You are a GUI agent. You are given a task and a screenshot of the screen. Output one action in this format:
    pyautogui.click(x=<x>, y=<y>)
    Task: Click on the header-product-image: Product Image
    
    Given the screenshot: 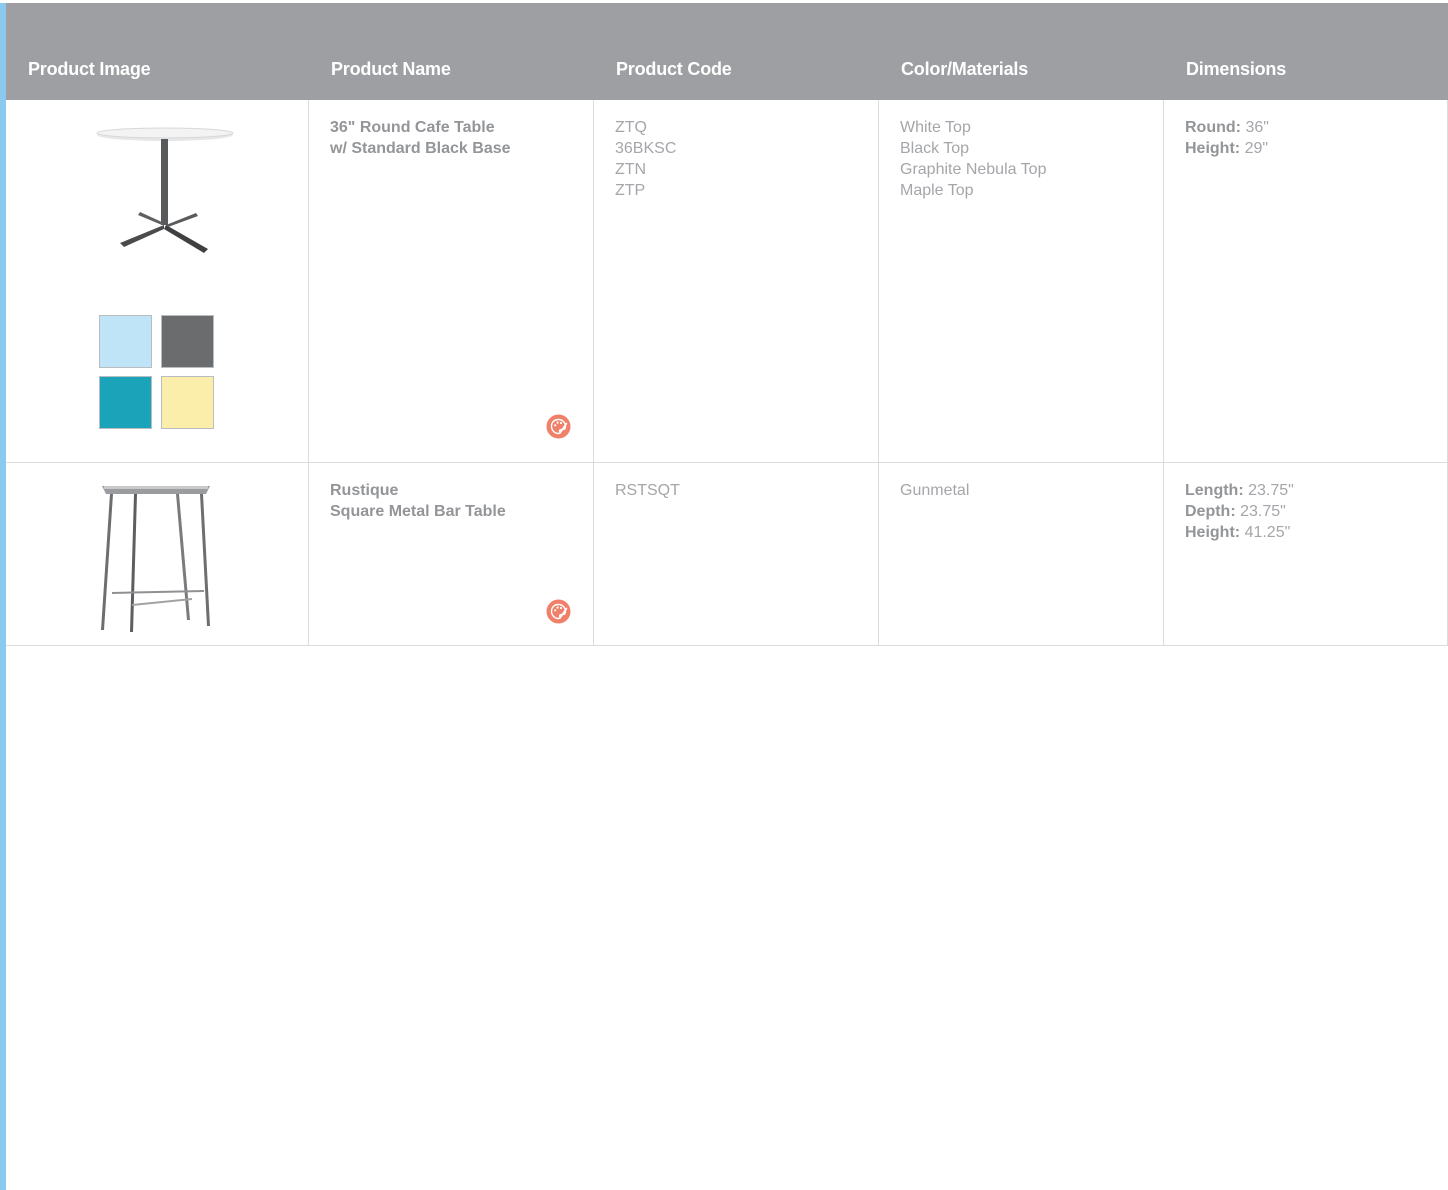 What is the action you would take?
    pyautogui.click(x=89, y=69)
    